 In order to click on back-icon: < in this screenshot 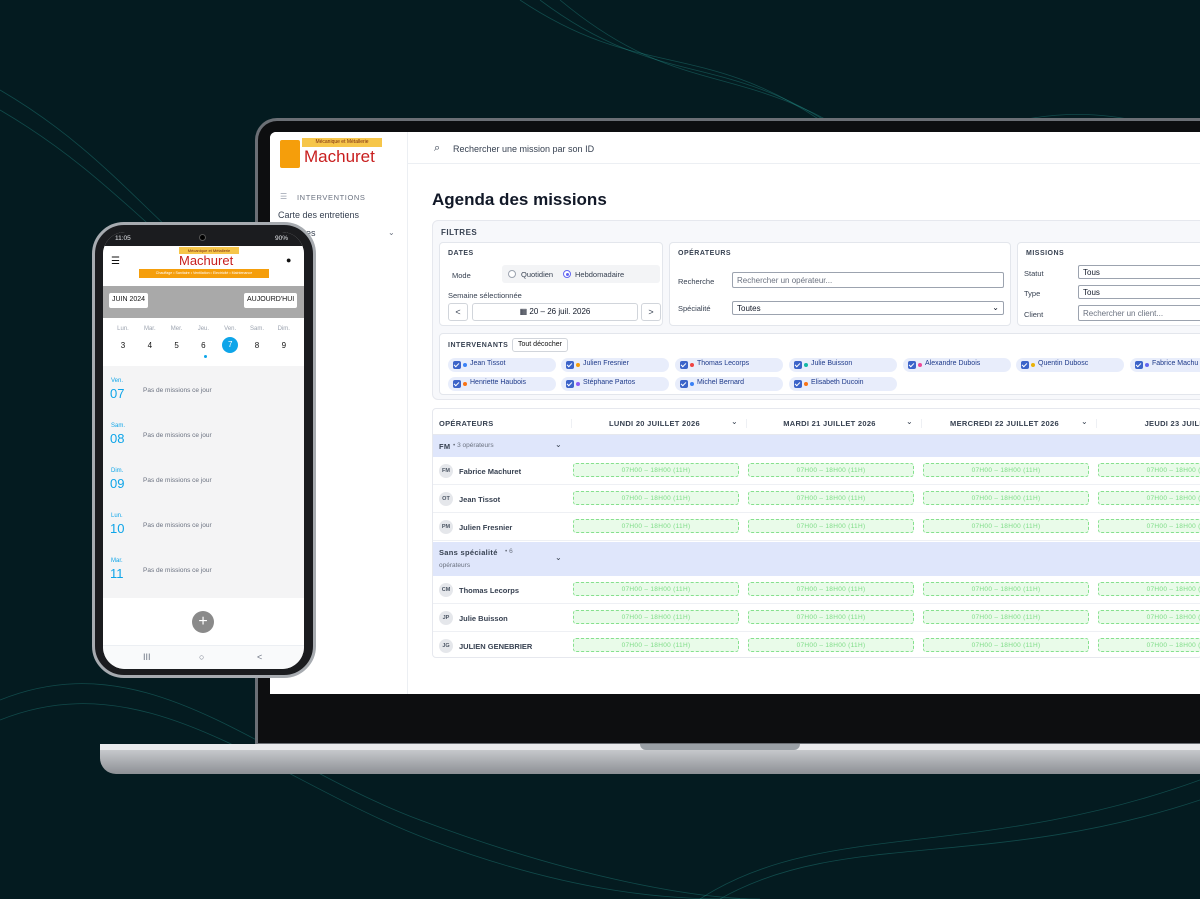, I will do `click(259, 657)`.